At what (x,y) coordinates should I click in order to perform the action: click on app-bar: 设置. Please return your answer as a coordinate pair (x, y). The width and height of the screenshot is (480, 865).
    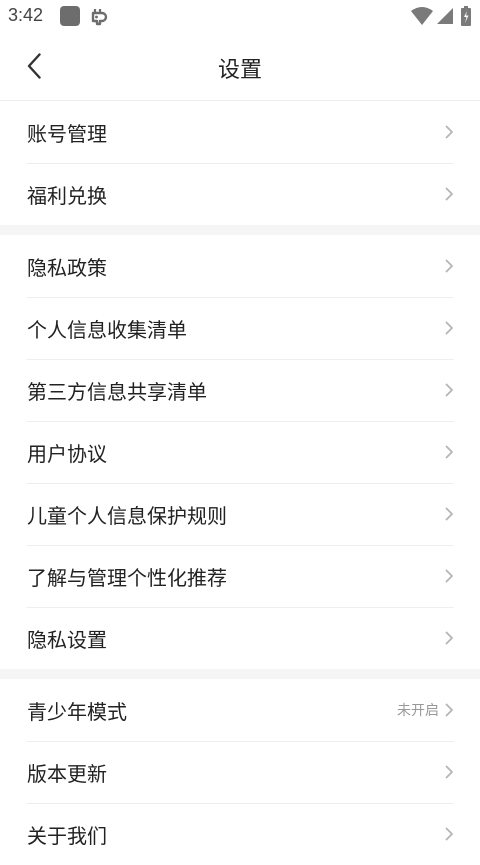
    Looking at the image, I should click on (240, 66).